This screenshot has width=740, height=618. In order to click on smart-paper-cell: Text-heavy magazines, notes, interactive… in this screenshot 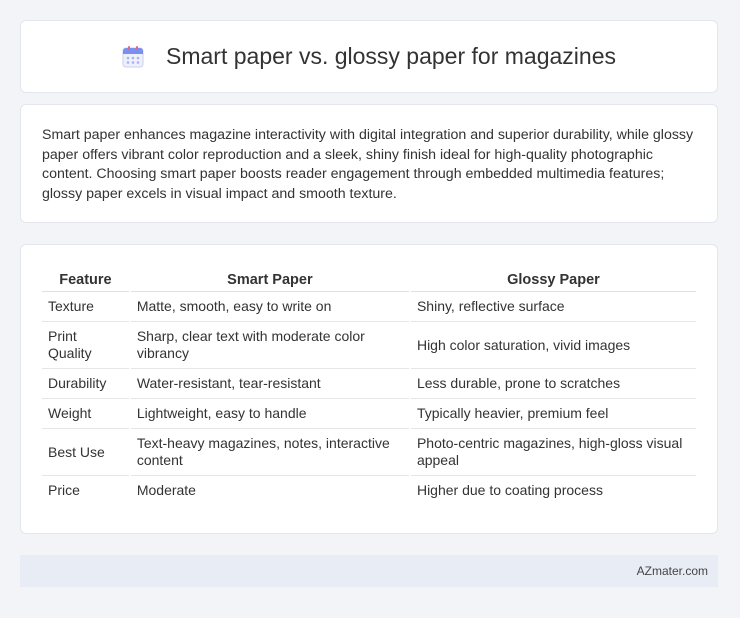, I will do `click(269, 452)`.